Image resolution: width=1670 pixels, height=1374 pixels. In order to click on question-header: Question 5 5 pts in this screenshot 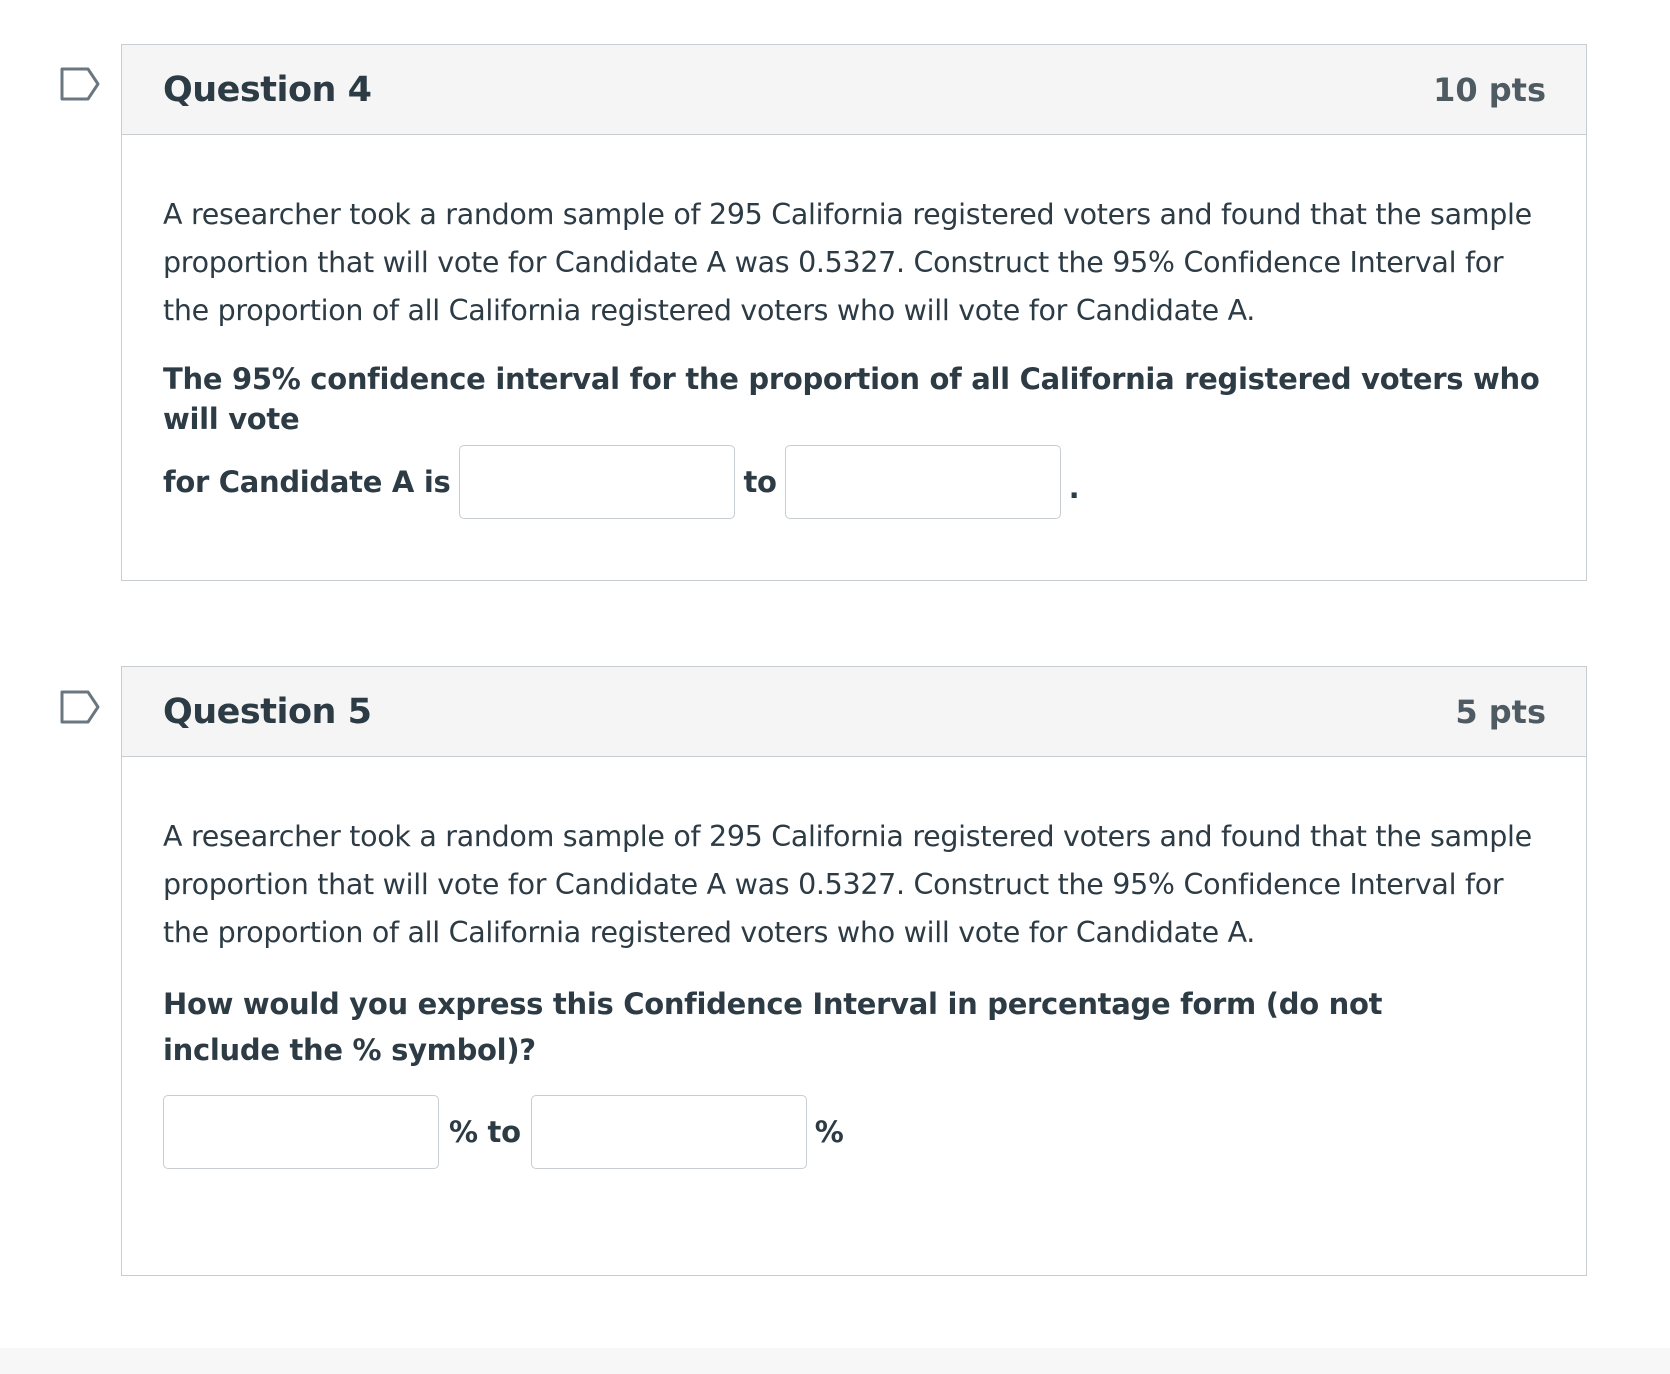, I will do `click(854, 712)`.